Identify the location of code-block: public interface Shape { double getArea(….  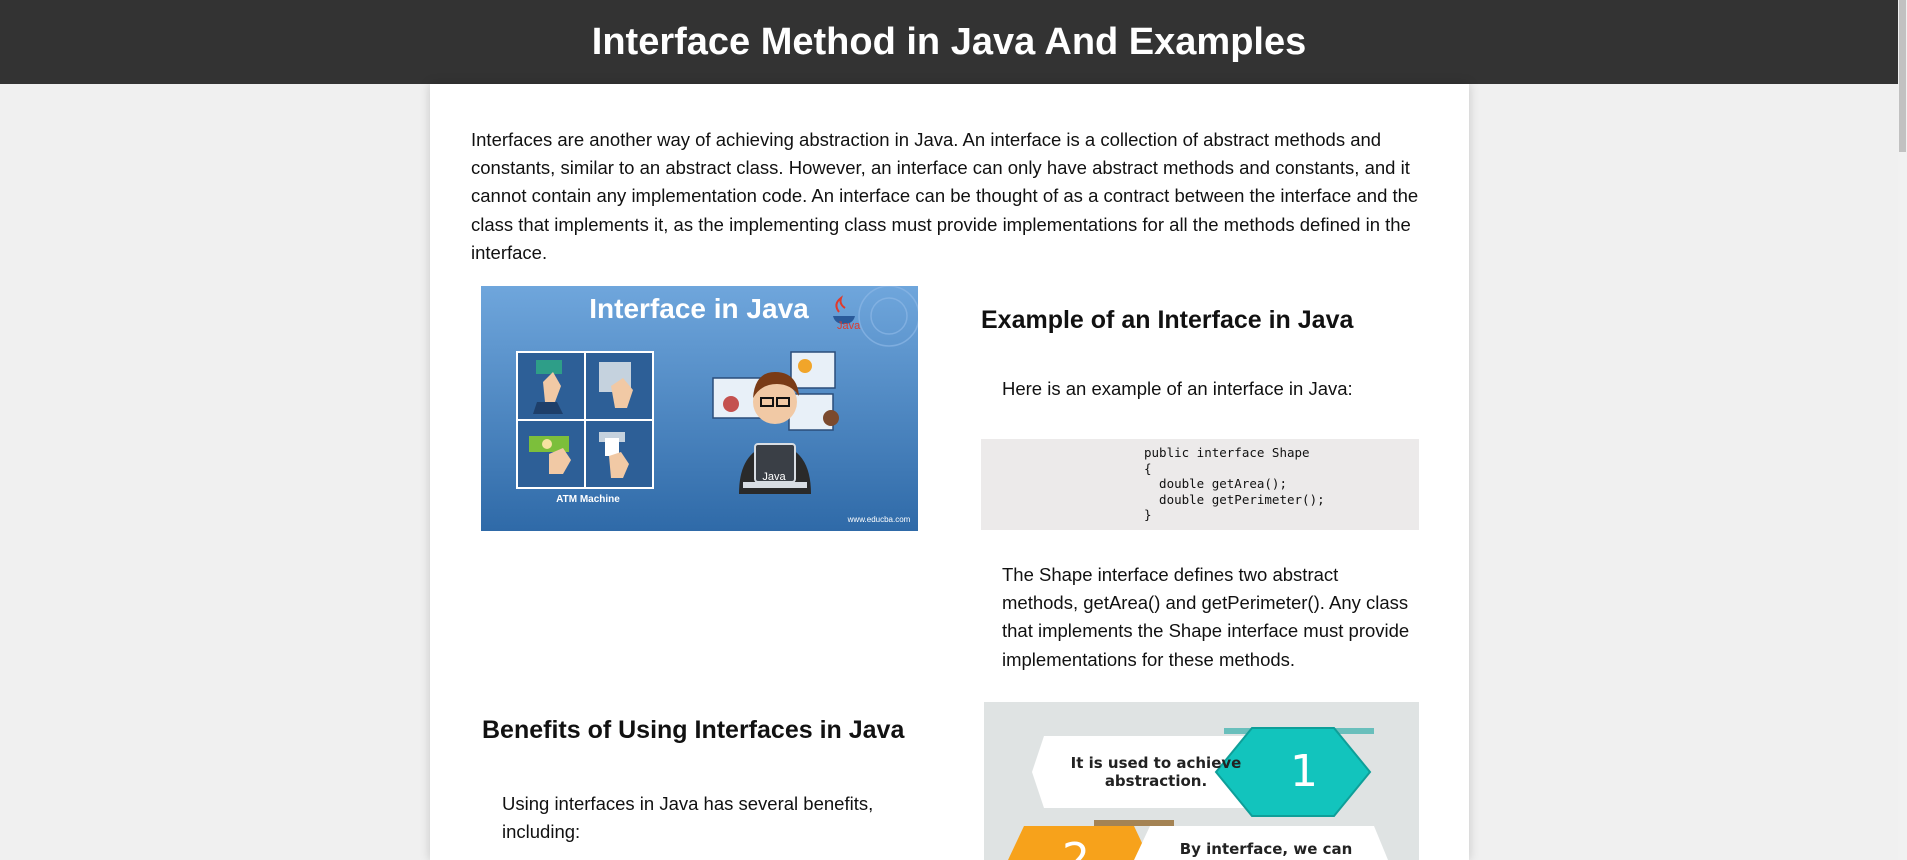
(1200, 484).